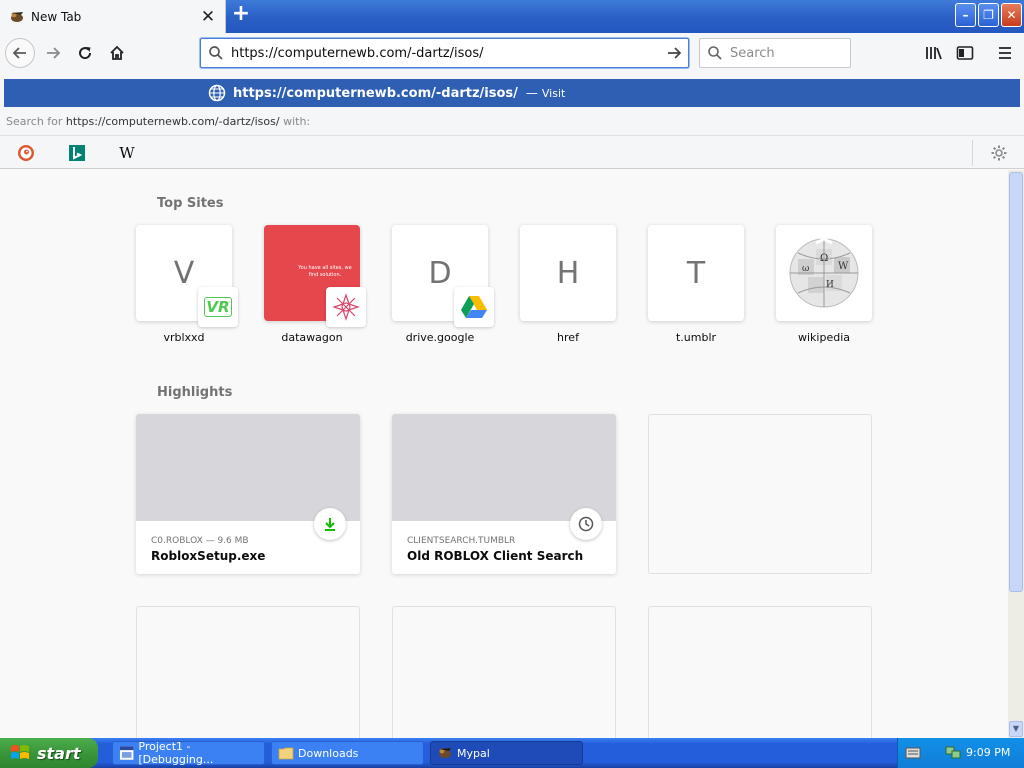 This screenshot has width=1024, height=768. I want to click on engine-separator, so click(972, 153).